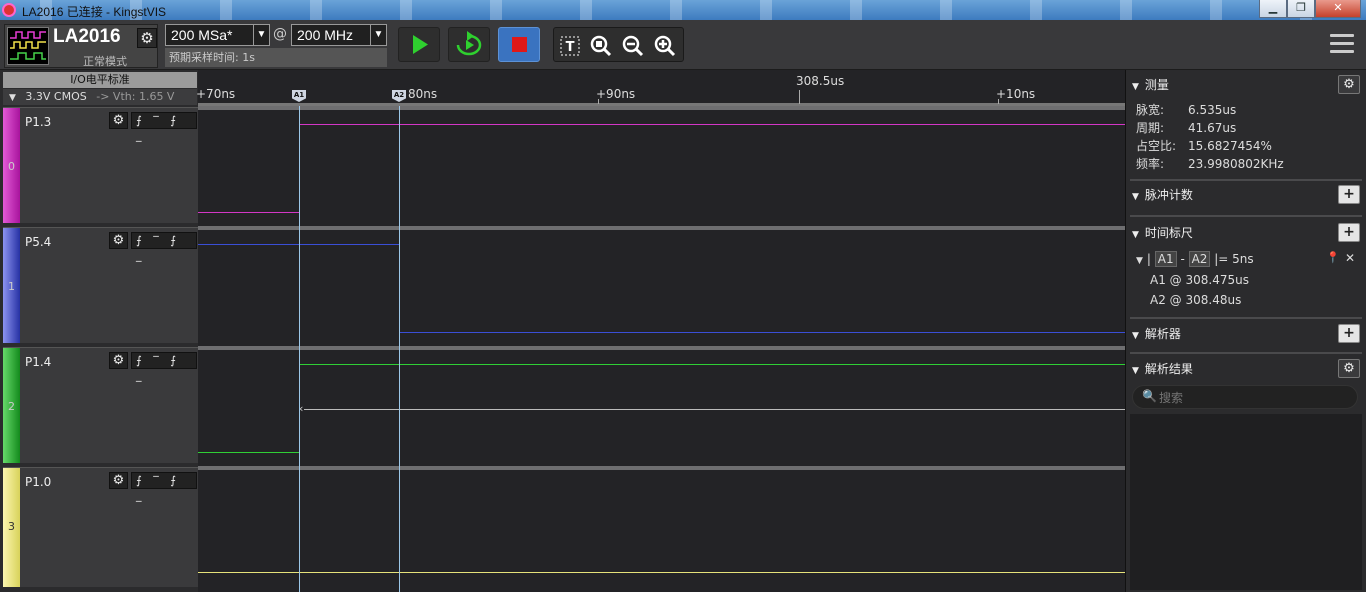 This screenshot has height=592, width=1366. Describe the element at coordinates (1342, 45) in the screenshot. I see `hamburger-menu-icon` at that location.